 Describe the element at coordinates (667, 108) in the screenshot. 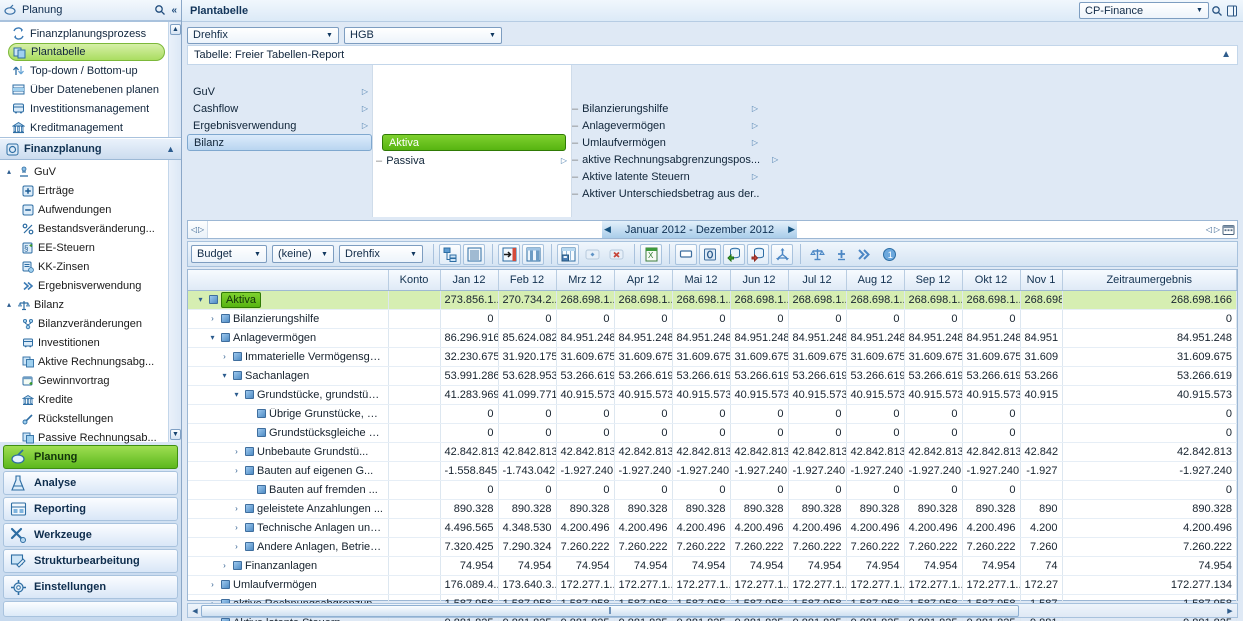

I see `menu-item-bilanzierungshilfe: – Bilanzierungshilfe ▷` at that location.